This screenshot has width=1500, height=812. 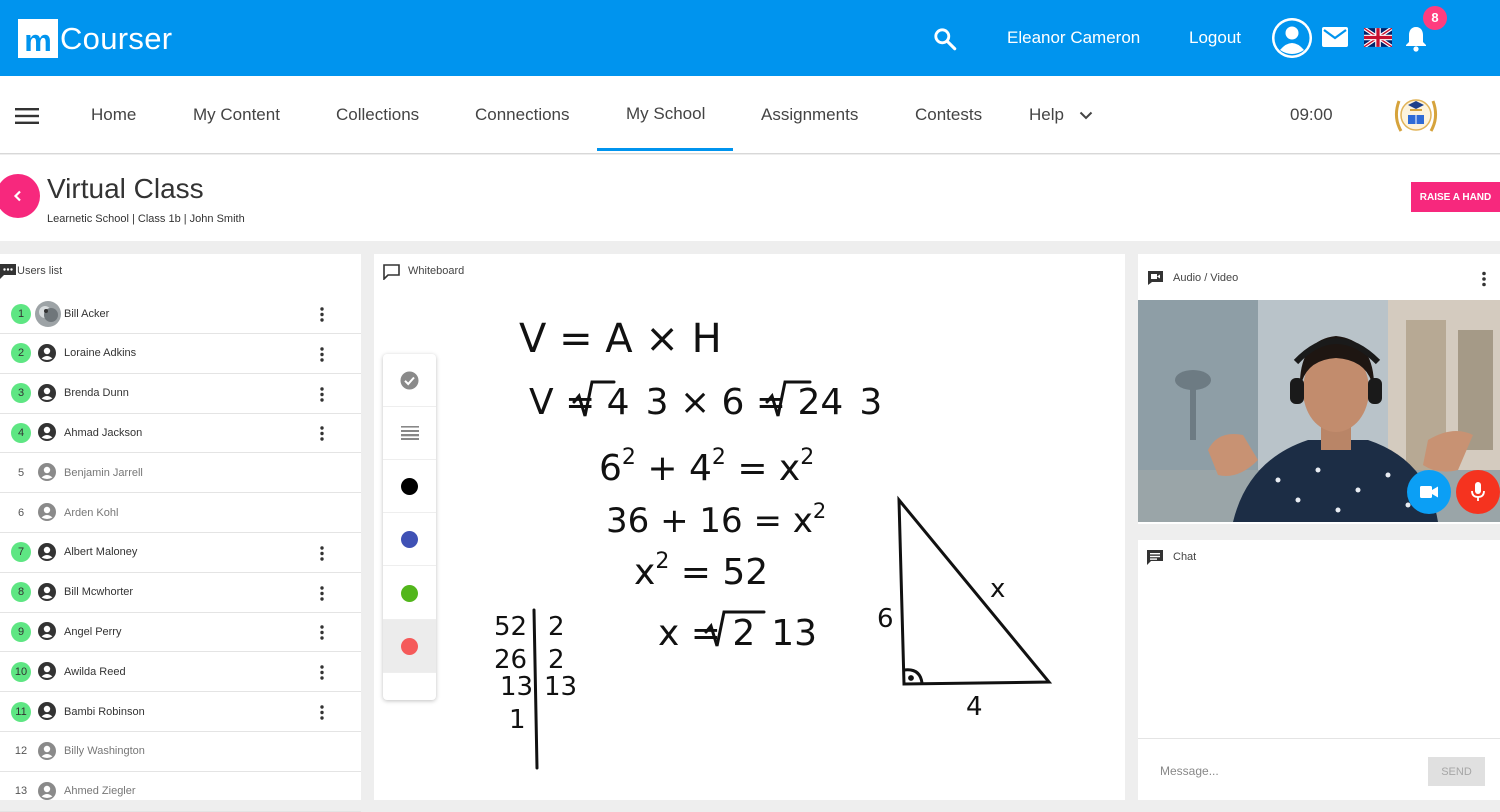 What do you see at coordinates (556, 660) in the screenshot?
I see `factor-right-2: 2` at bounding box center [556, 660].